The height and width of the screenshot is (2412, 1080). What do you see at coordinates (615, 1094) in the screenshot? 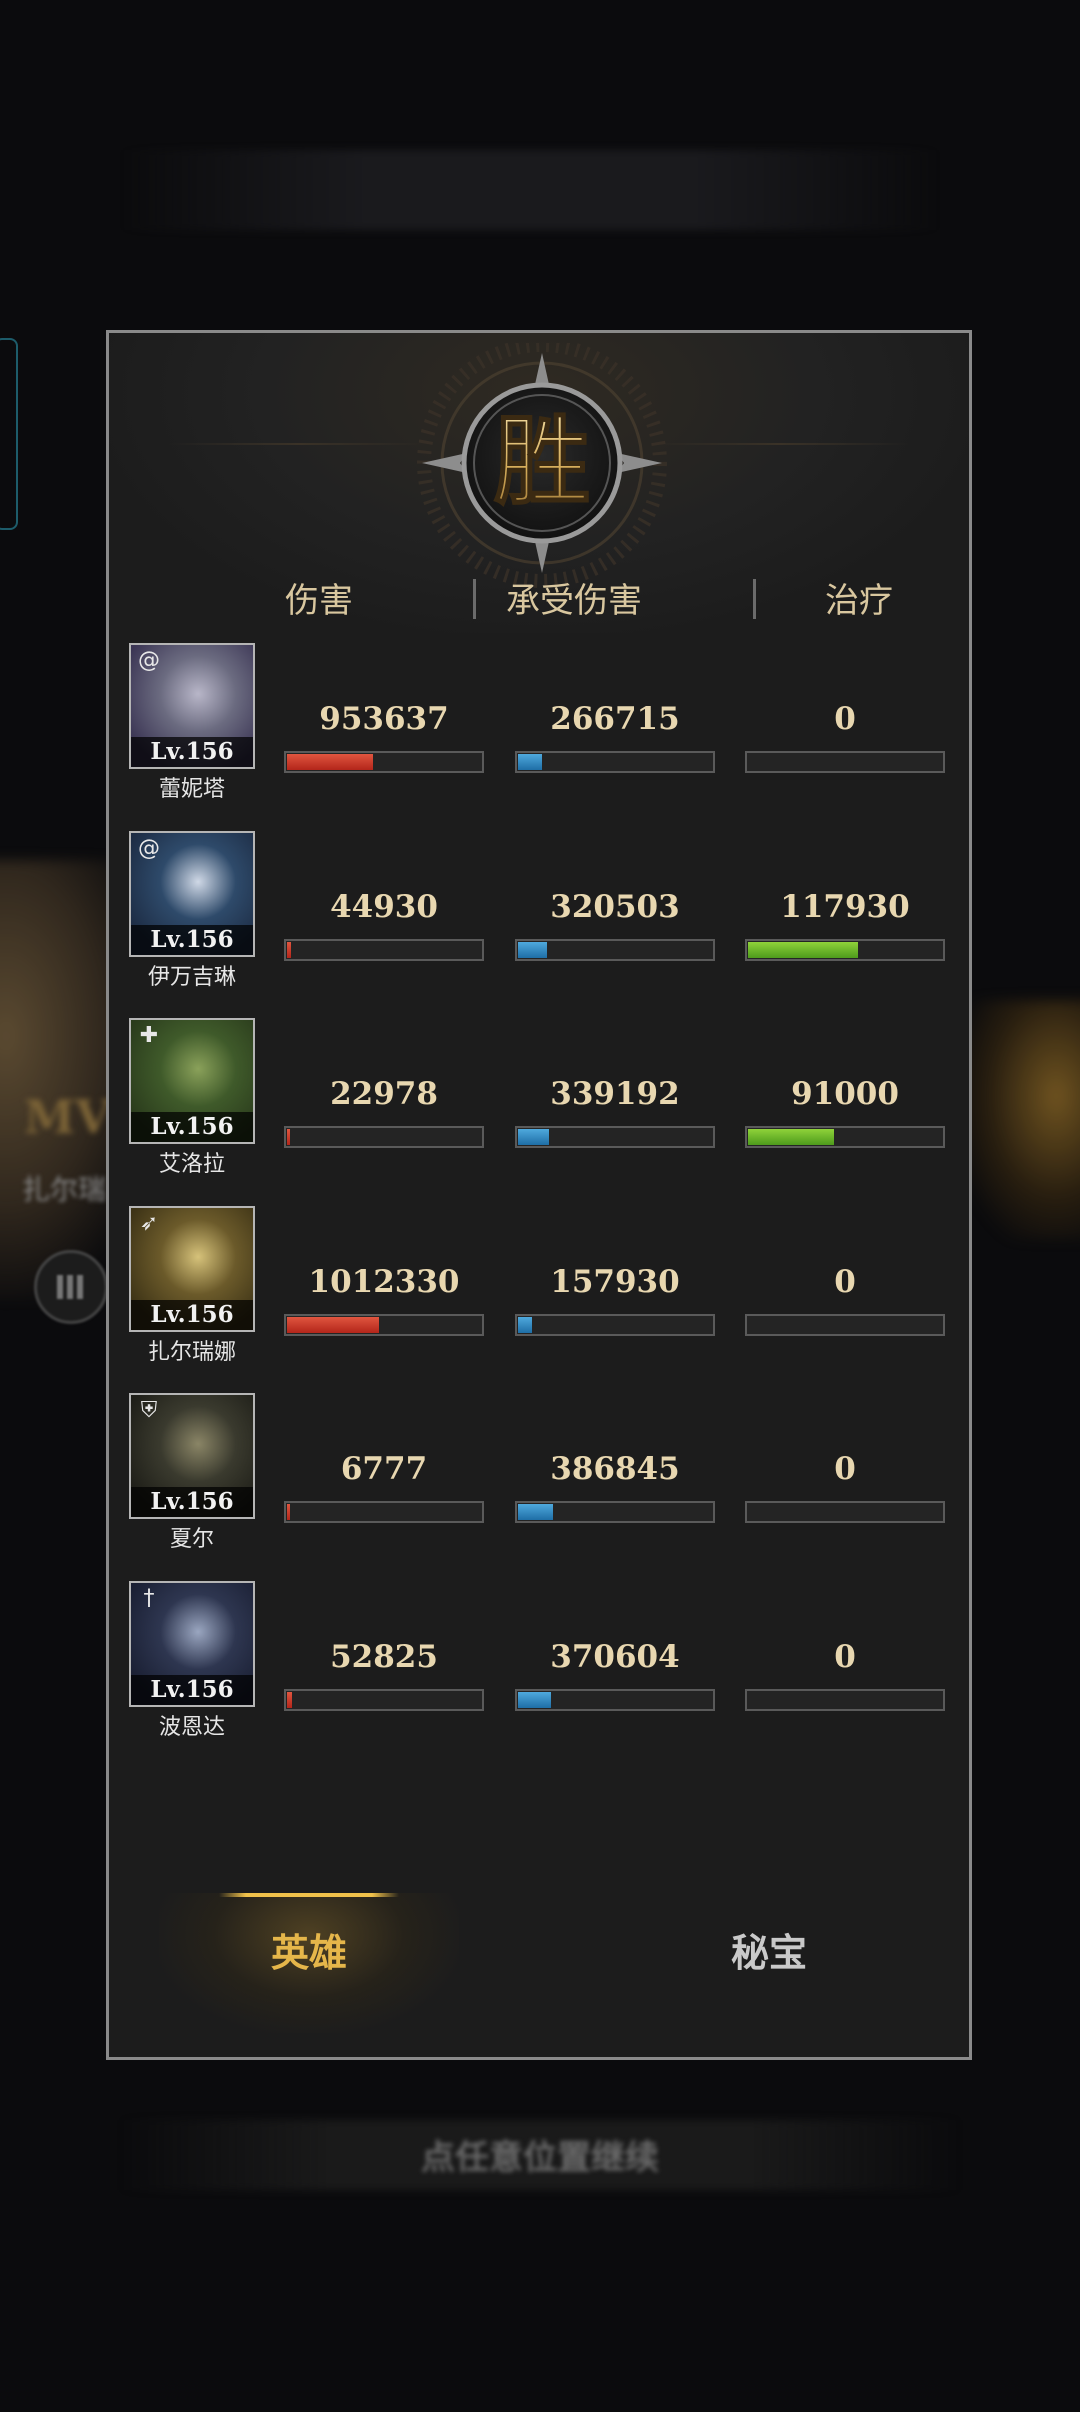
I see `damage-taken-value: 339192` at bounding box center [615, 1094].